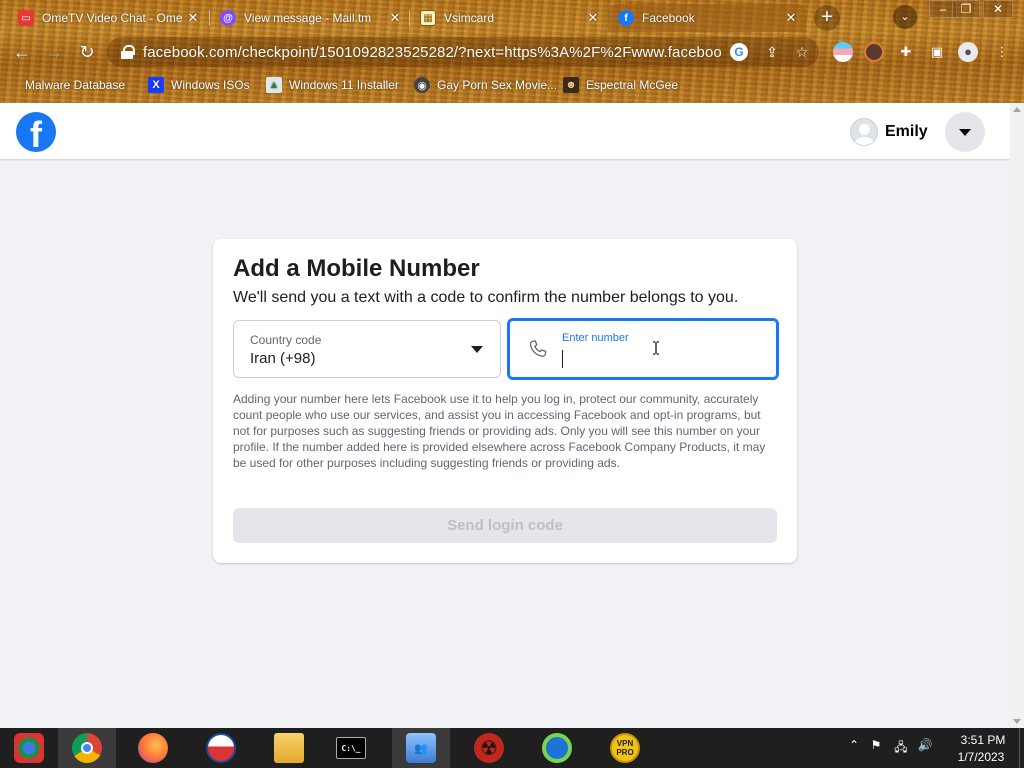  I want to click on bookmark-star-icon: ☆, so click(802, 52).